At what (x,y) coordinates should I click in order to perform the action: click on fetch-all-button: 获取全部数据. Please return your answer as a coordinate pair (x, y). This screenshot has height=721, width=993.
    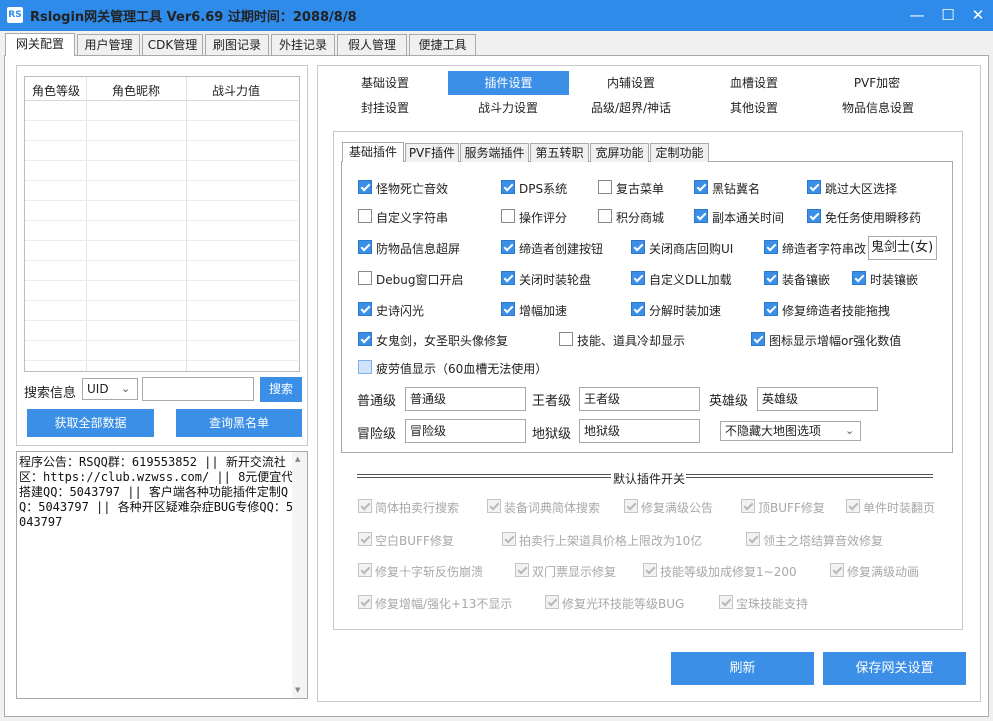
    Looking at the image, I should click on (90, 423).